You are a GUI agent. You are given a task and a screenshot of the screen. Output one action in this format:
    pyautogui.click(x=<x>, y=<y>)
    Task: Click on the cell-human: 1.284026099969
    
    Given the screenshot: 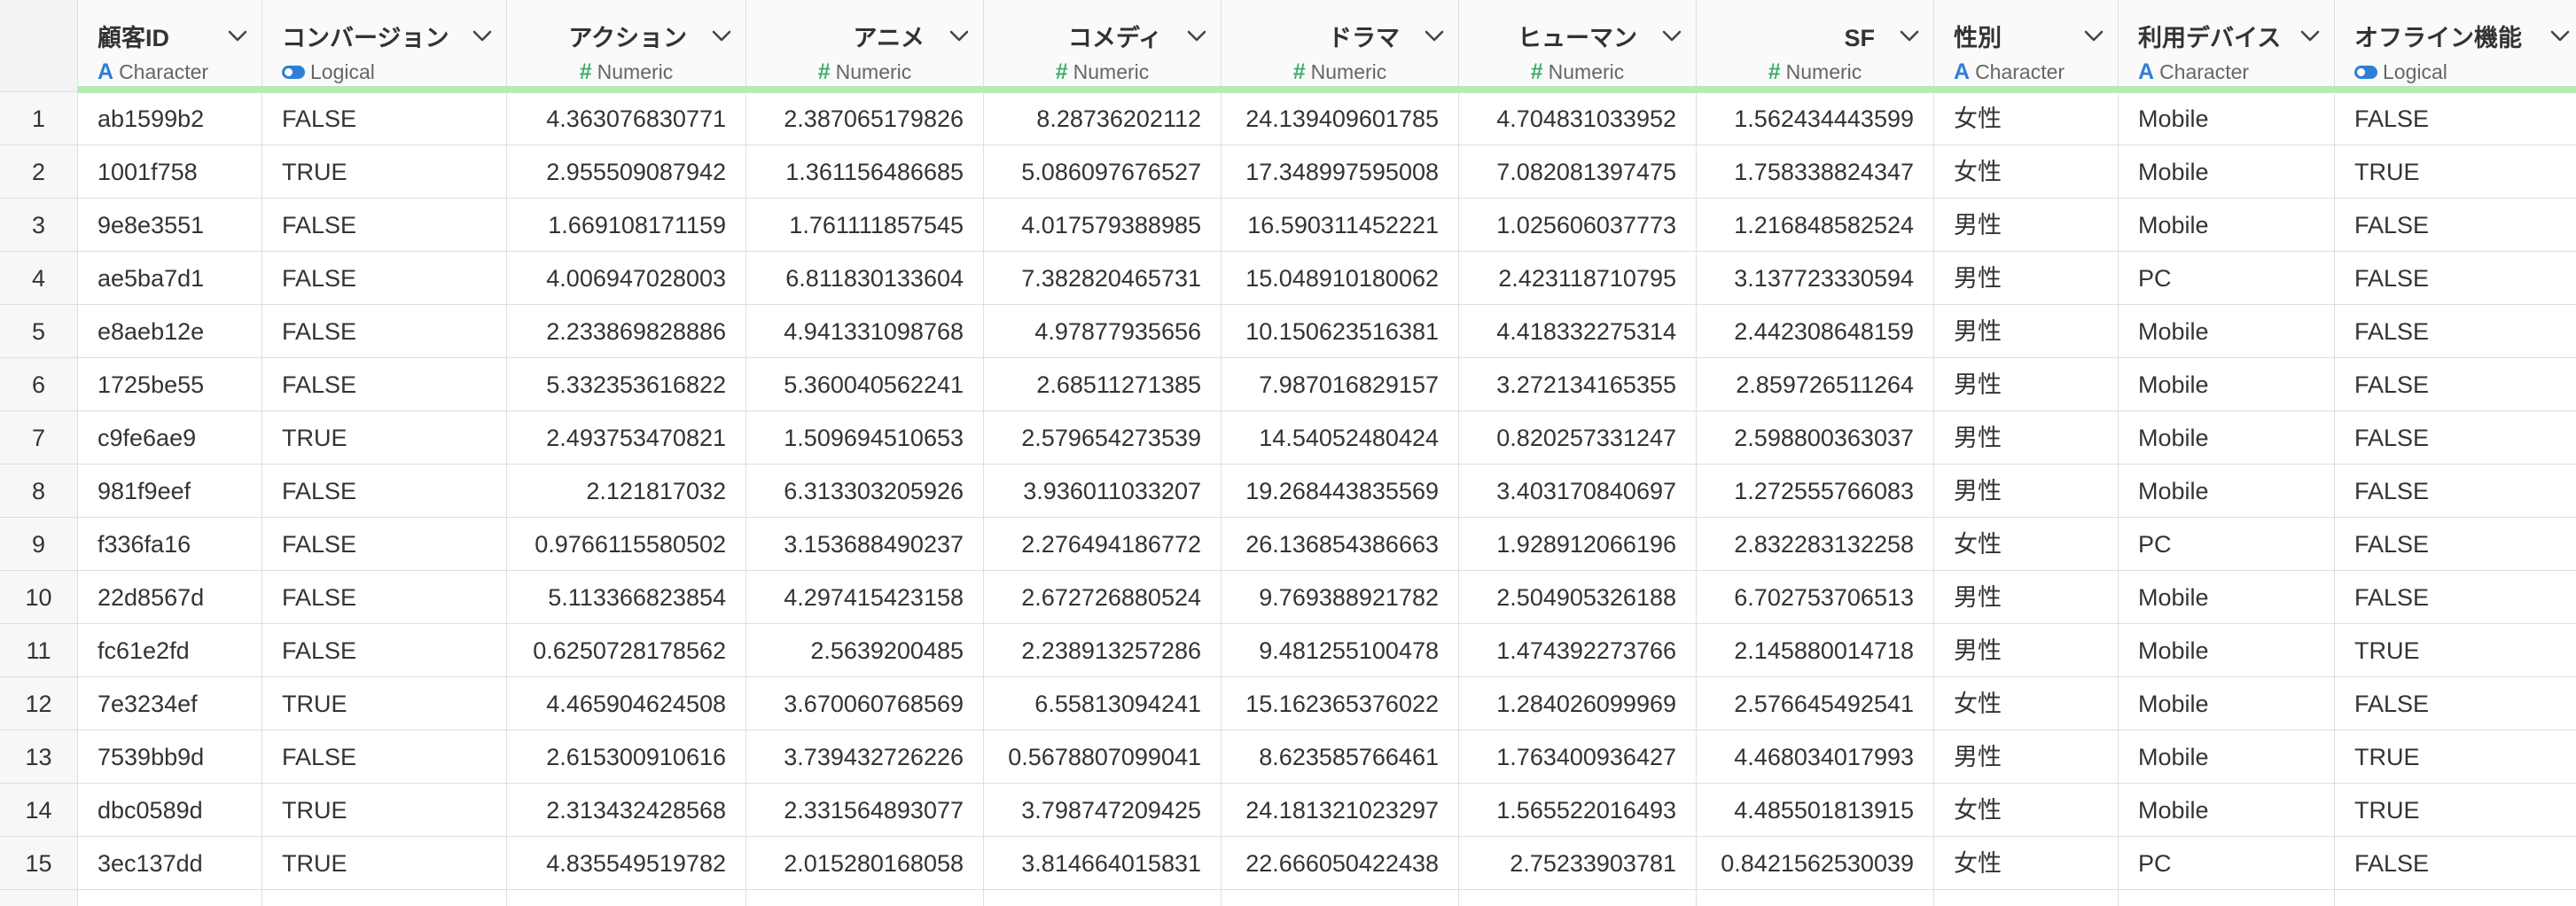 What is the action you would take?
    pyautogui.click(x=1578, y=703)
    